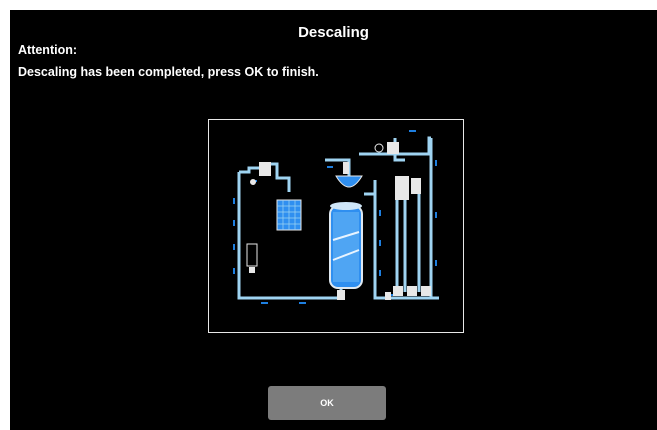 This screenshot has height=430, width=657. Describe the element at coordinates (289, 215) in the screenshot. I see `heat-exchanger-icon` at that location.